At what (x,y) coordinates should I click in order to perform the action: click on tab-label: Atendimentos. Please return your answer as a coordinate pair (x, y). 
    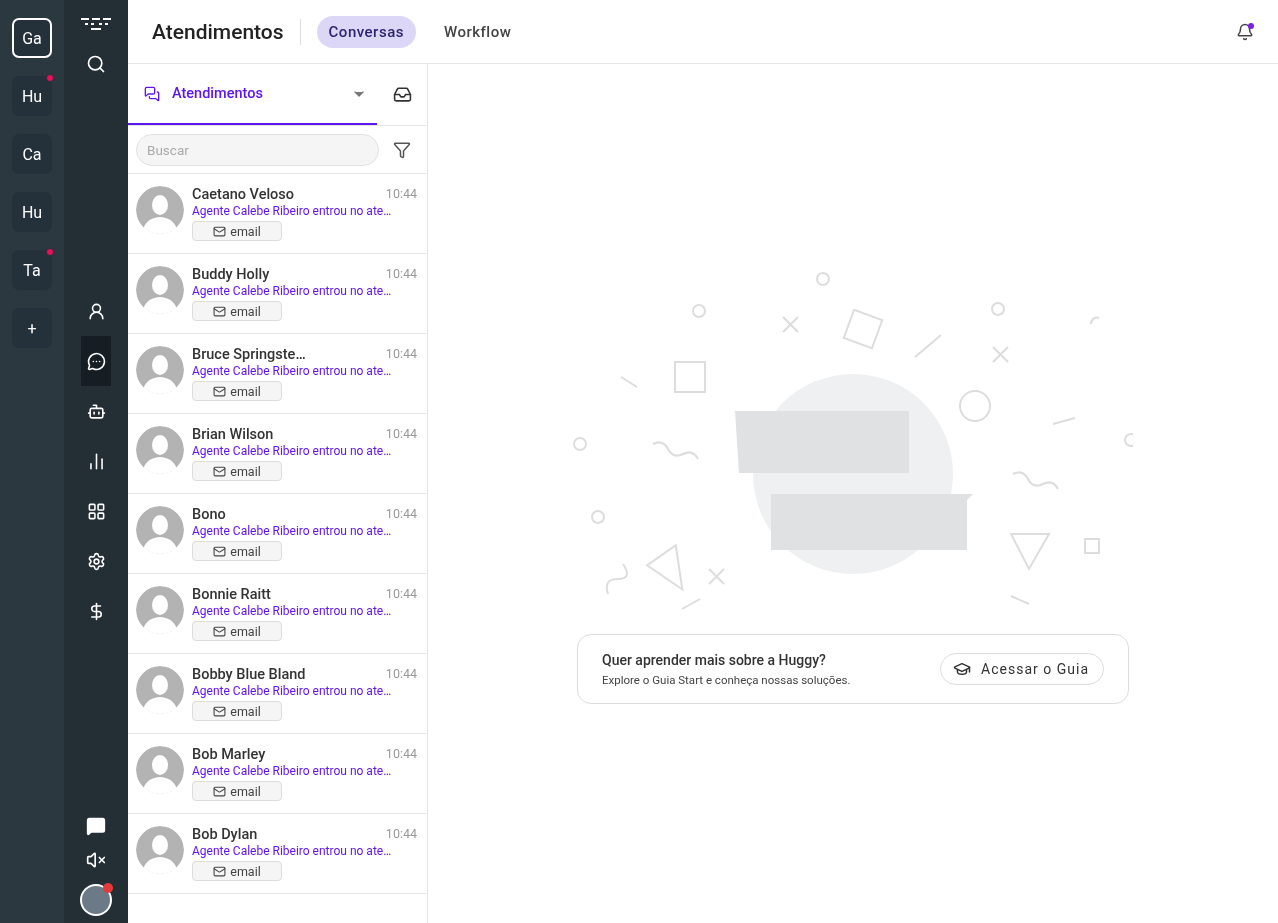
    Looking at the image, I should click on (218, 93).